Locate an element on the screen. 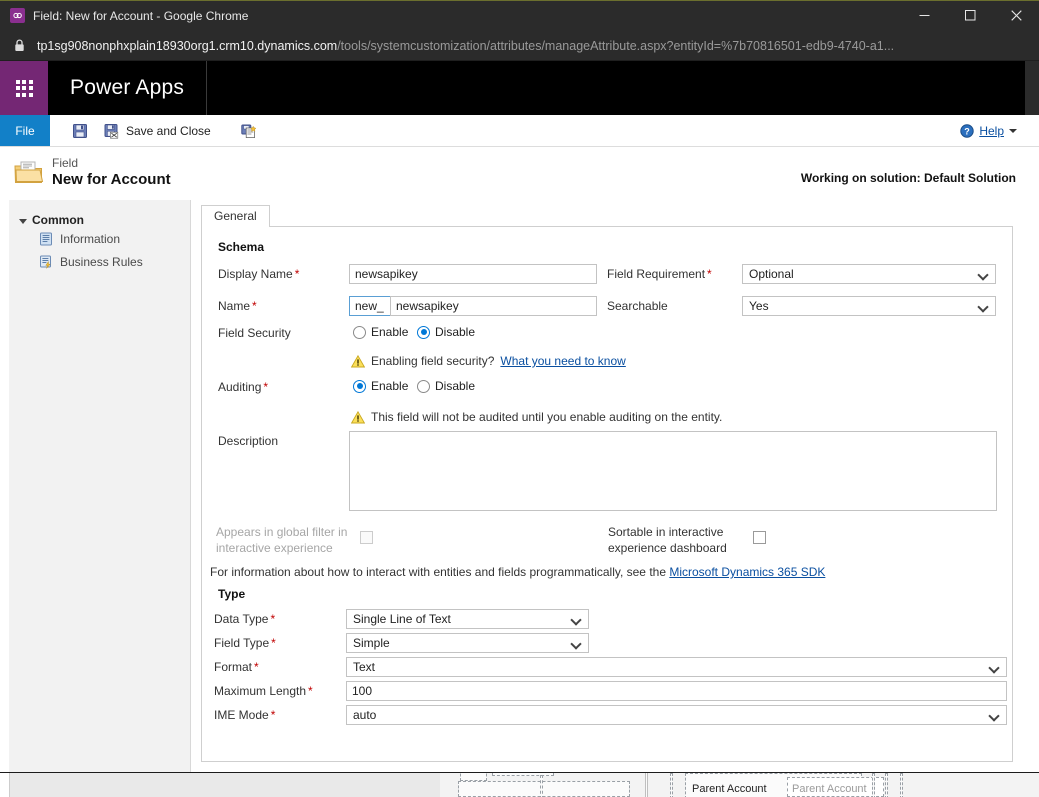  sdk-note-link: Microsoft Dynamics 365 SDK is located at coordinates (747, 572).